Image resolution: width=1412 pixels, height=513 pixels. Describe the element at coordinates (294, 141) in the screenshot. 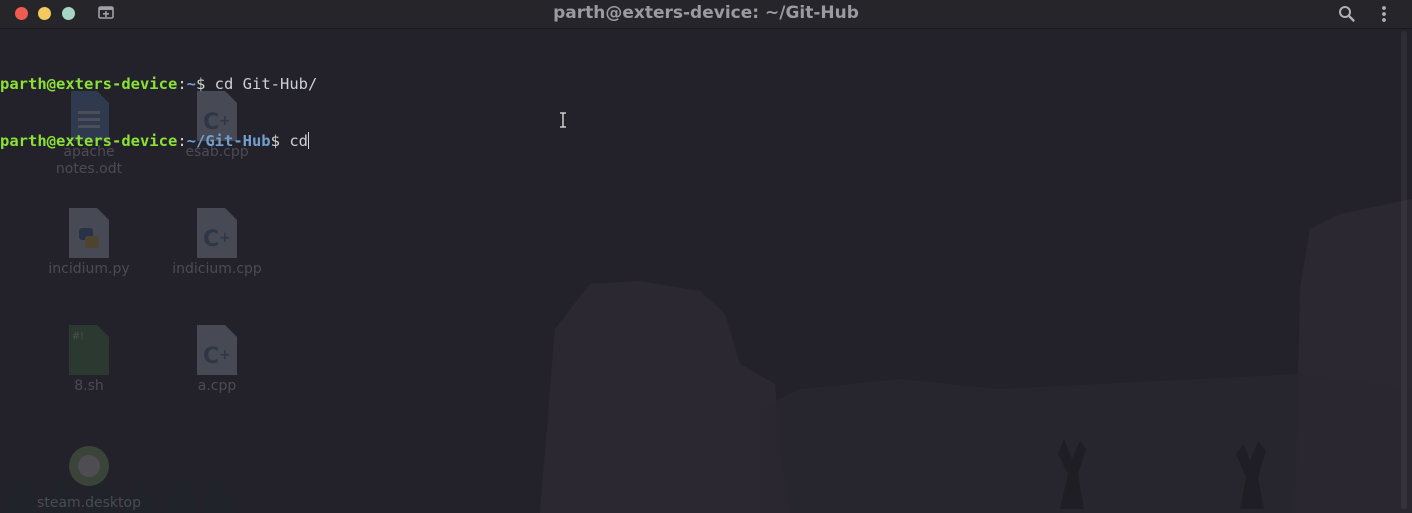

I see `command-input: cd` at that location.